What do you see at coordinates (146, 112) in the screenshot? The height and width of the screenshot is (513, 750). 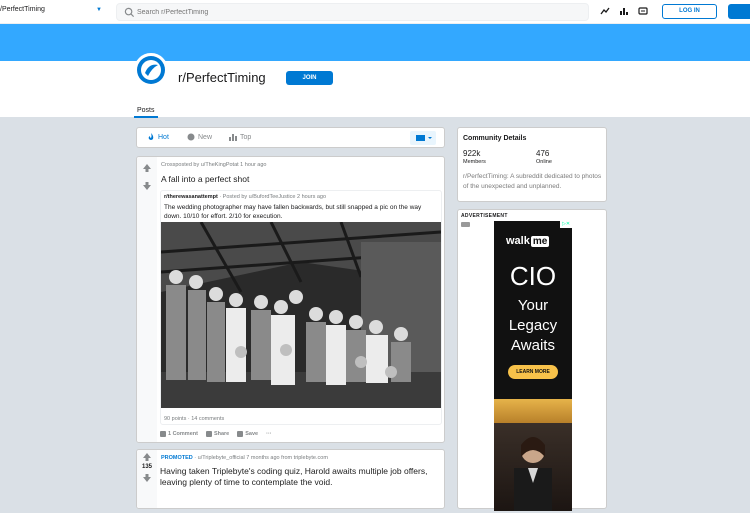 I see `tab-posts: Posts` at bounding box center [146, 112].